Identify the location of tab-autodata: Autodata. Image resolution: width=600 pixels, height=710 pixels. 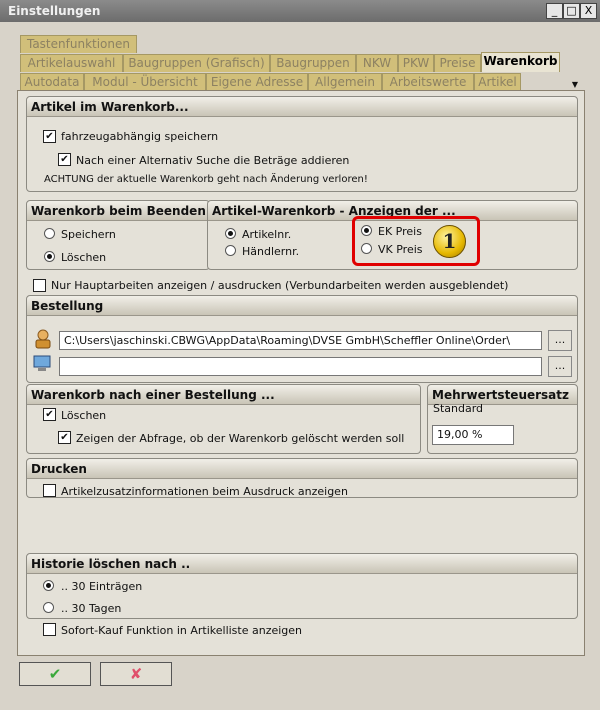
(52, 82).